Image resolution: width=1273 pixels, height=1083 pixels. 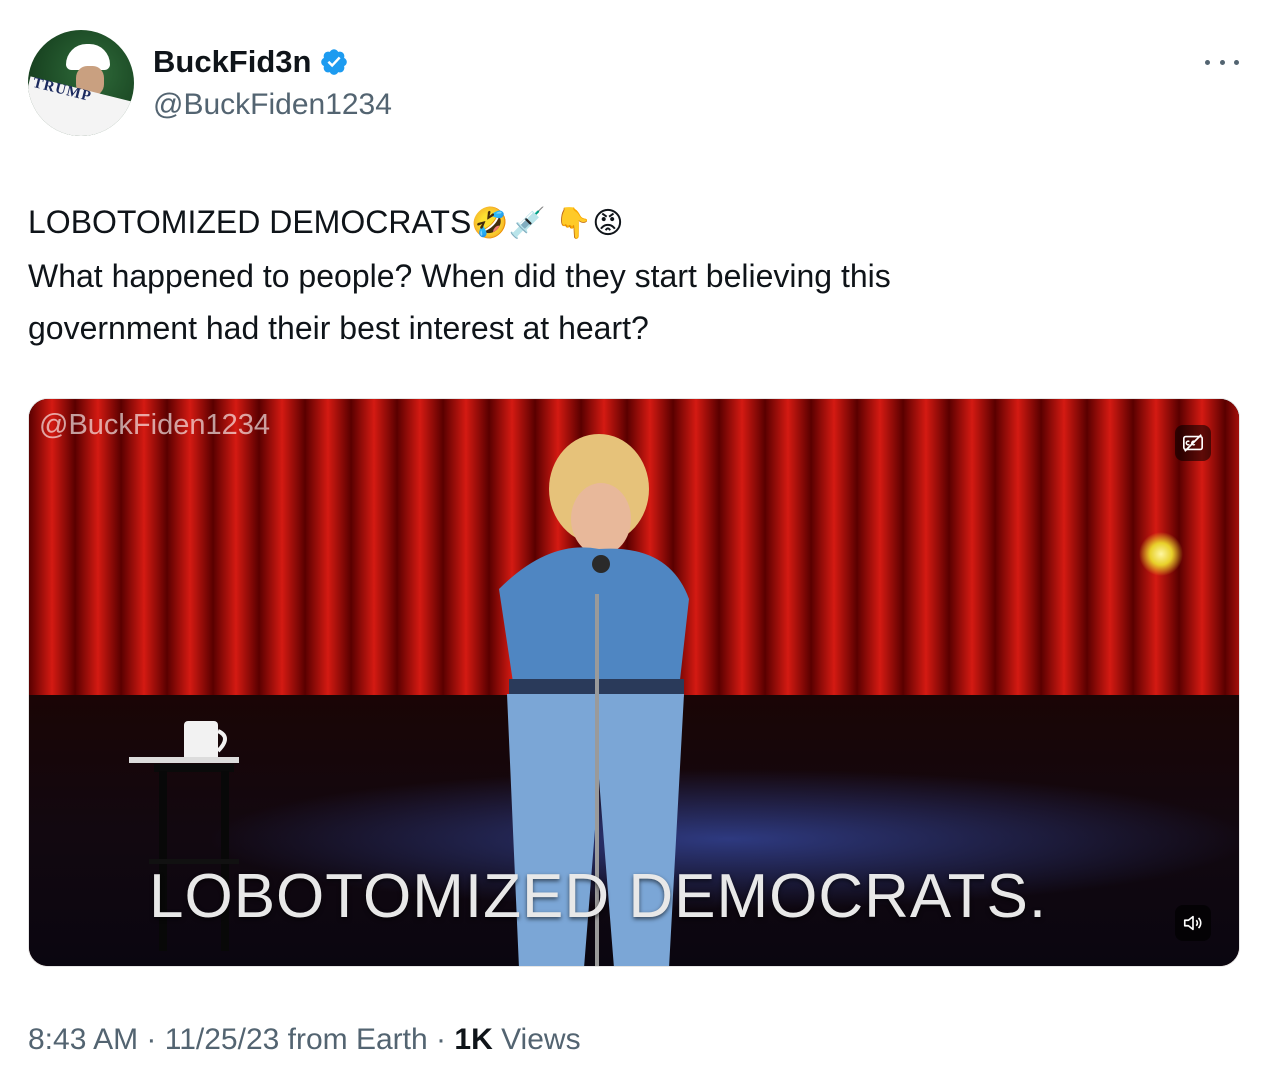 What do you see at coordinates (608, 223) in the screenshot?
I see `angry-face-emoji-icon: 😡` at bounding box center [608, 223].